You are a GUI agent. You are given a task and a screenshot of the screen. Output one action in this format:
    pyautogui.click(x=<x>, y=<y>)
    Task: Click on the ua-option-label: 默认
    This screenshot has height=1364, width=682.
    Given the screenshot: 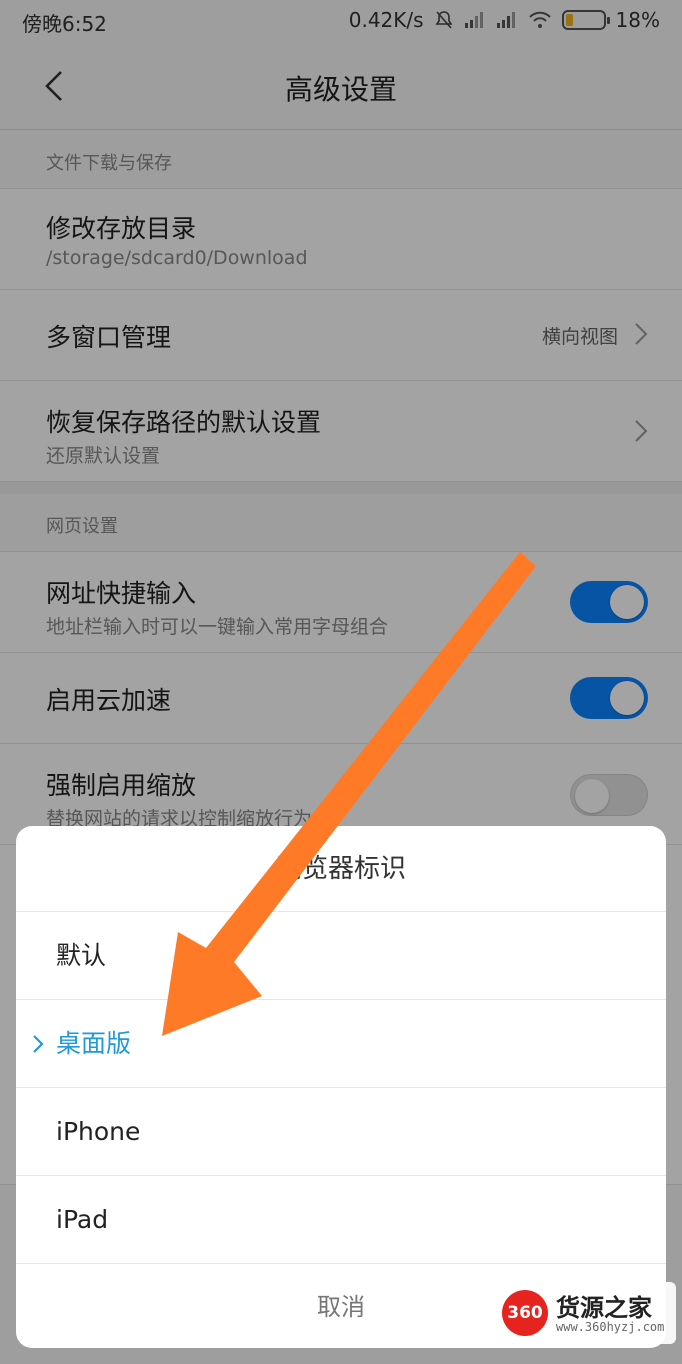 What is the action you would take?
    pyautogui.click(x=81, y=955)
    